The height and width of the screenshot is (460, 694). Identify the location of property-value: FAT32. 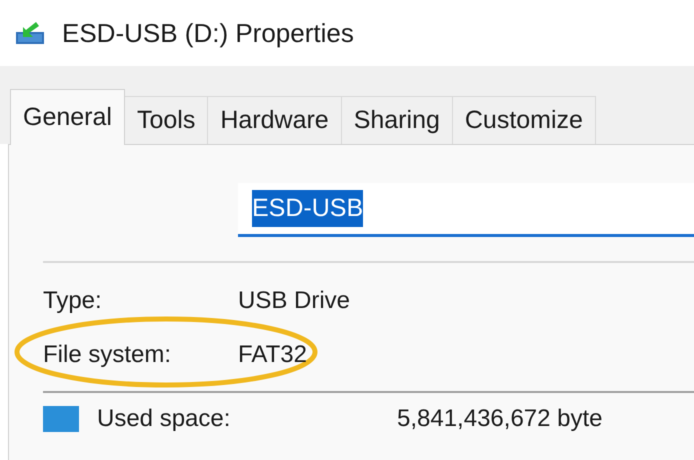
(272, 355).